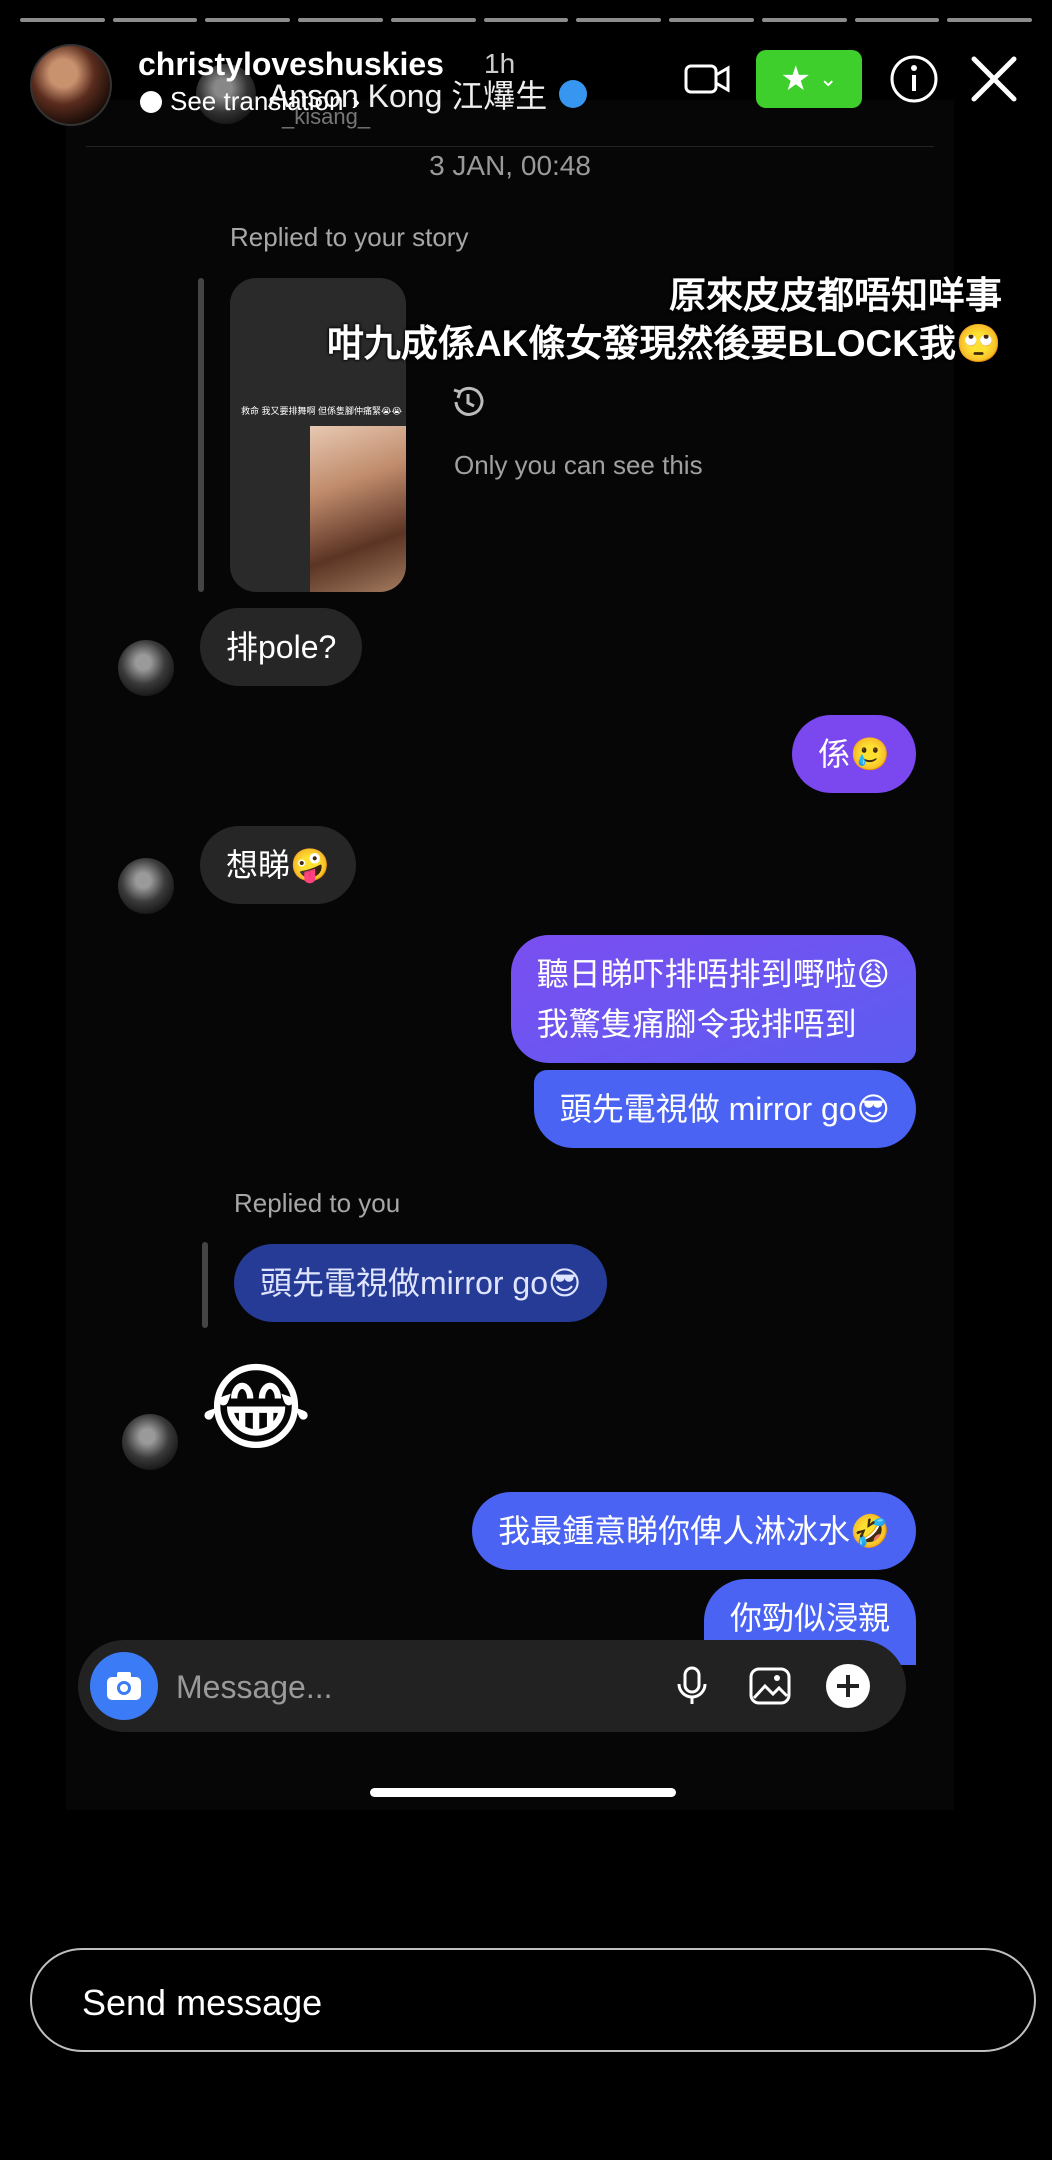  I want to click on message-composer, so click(492, 1686).